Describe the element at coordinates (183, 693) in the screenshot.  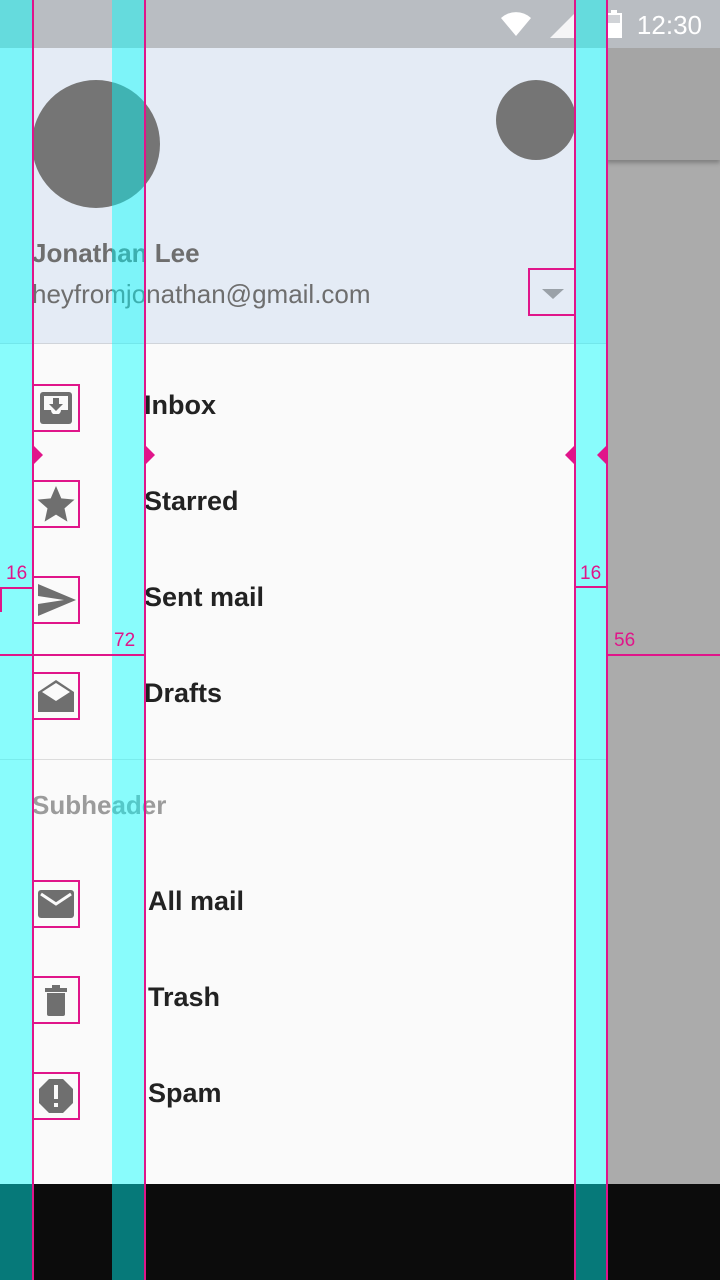
I see `nav-label-drafts: Drafts` at that location.